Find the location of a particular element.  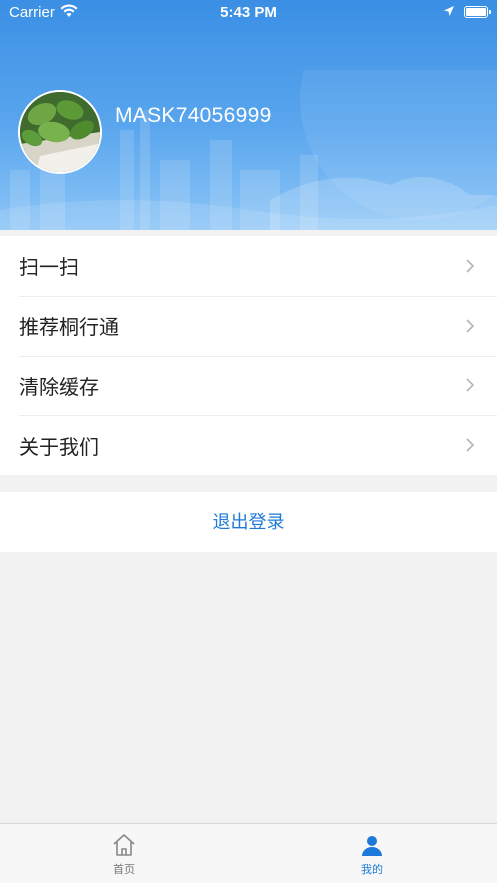

tab-label: 我的 is located at coordinates (372, 870).